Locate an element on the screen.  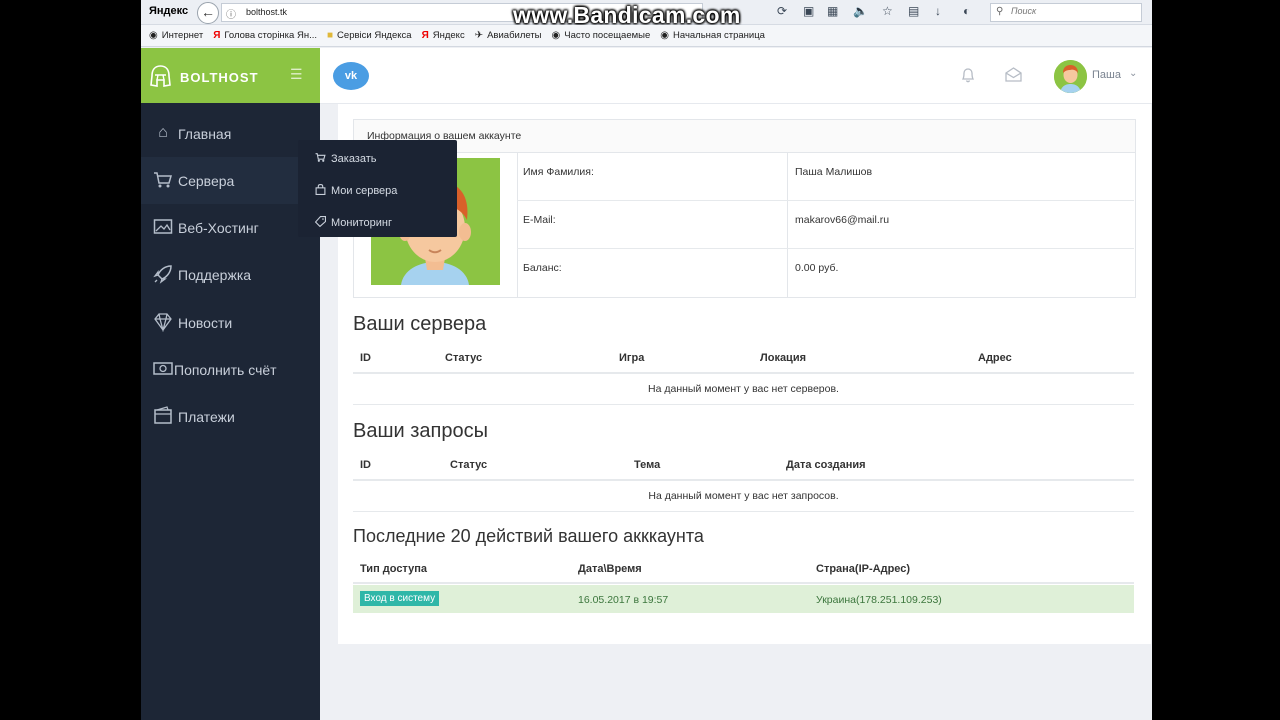
servers-title: Ваши сервера is located at coordinates (420, 324).